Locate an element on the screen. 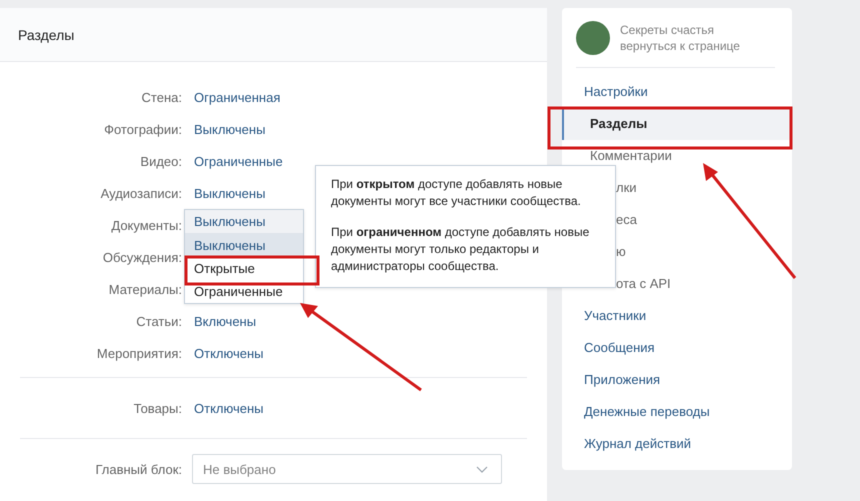 The width and height of the screenshot is (860, 501). tooltip-text: При ограниченном доступе добавлять новые документы могут только редакторы и администраторы сообщества. is located at coordinates (460, 249).